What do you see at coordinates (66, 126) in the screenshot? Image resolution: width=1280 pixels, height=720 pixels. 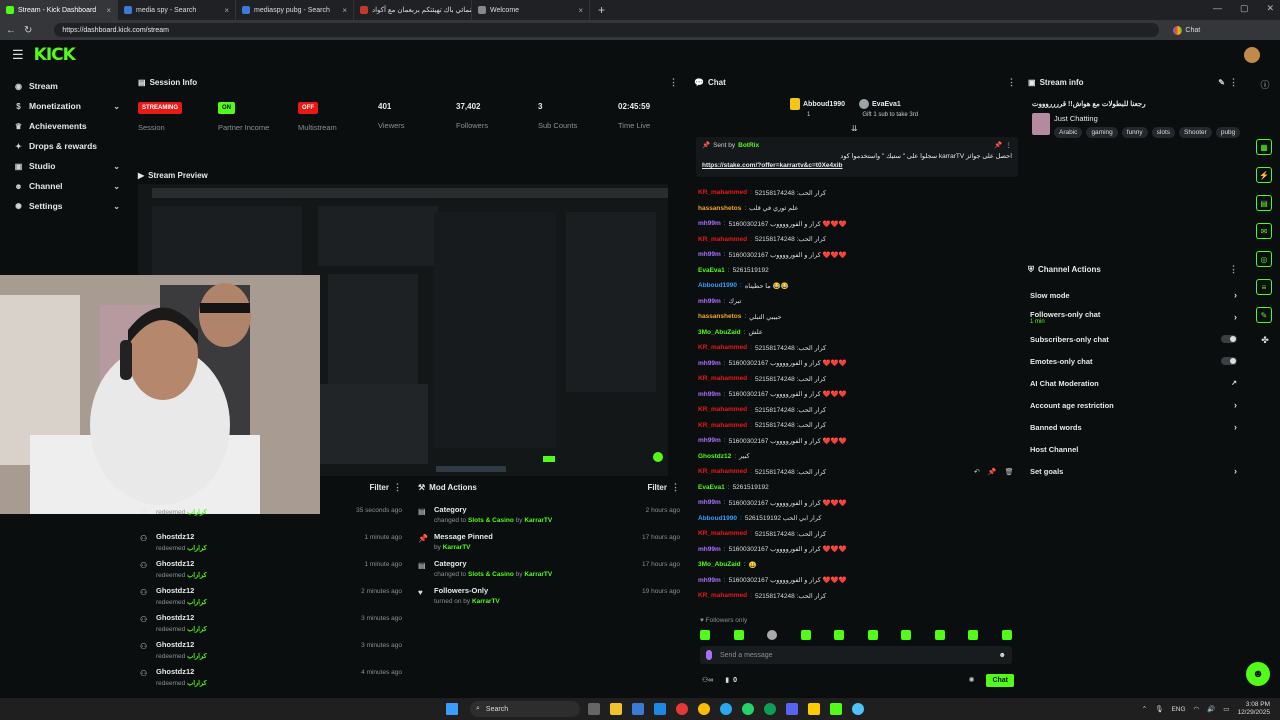 I see `sidebar-item-achievements: ♛ Achievements` at bounding box center [66, 126].